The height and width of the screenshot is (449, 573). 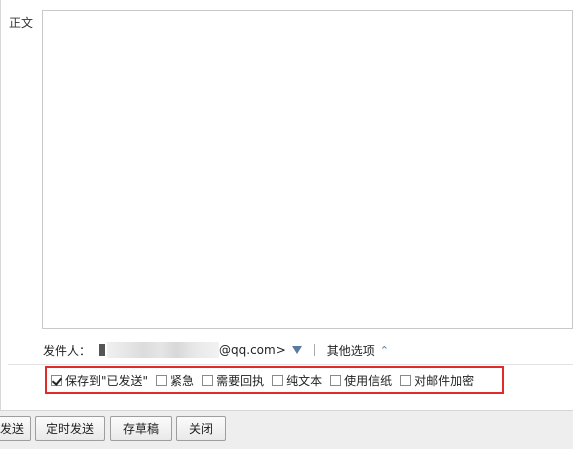 I want to click on option-plain-text: 纯文本, so click(x=297, y=380).